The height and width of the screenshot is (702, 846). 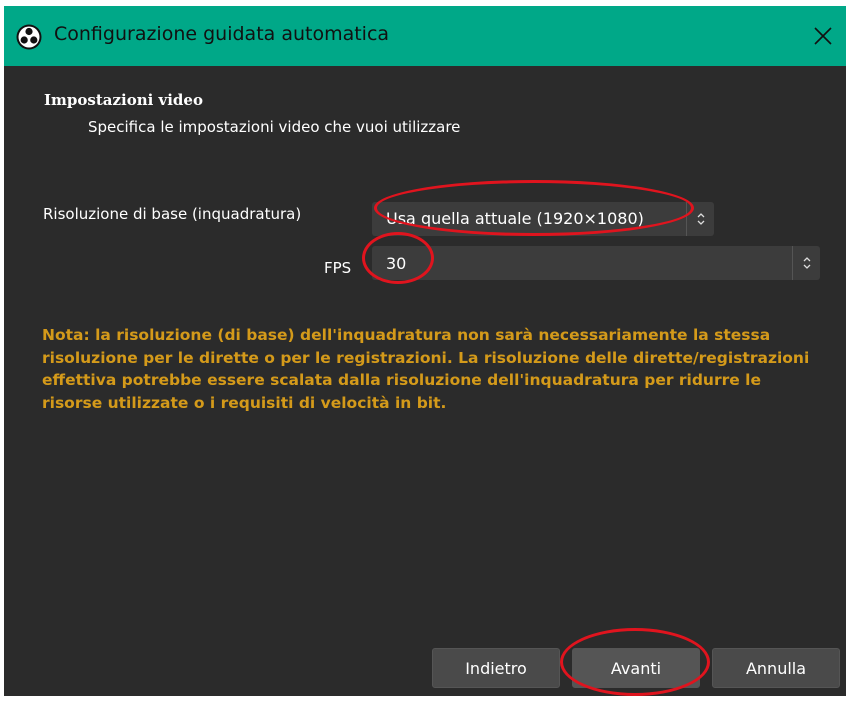 I want to click on close-button, so click(x=823, y=36).